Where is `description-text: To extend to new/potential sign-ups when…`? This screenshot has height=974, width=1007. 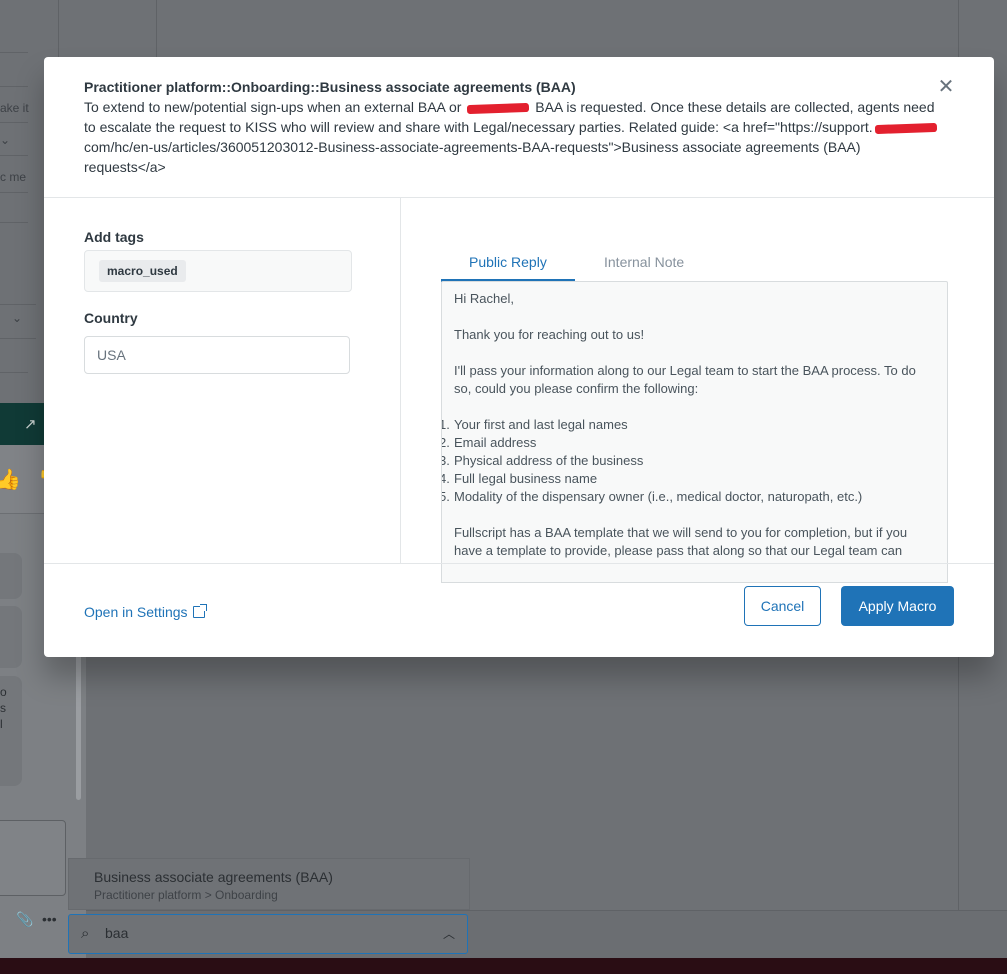 description-text: To extend to new/potential sign-ups when… is located at coordinates (273, 107).